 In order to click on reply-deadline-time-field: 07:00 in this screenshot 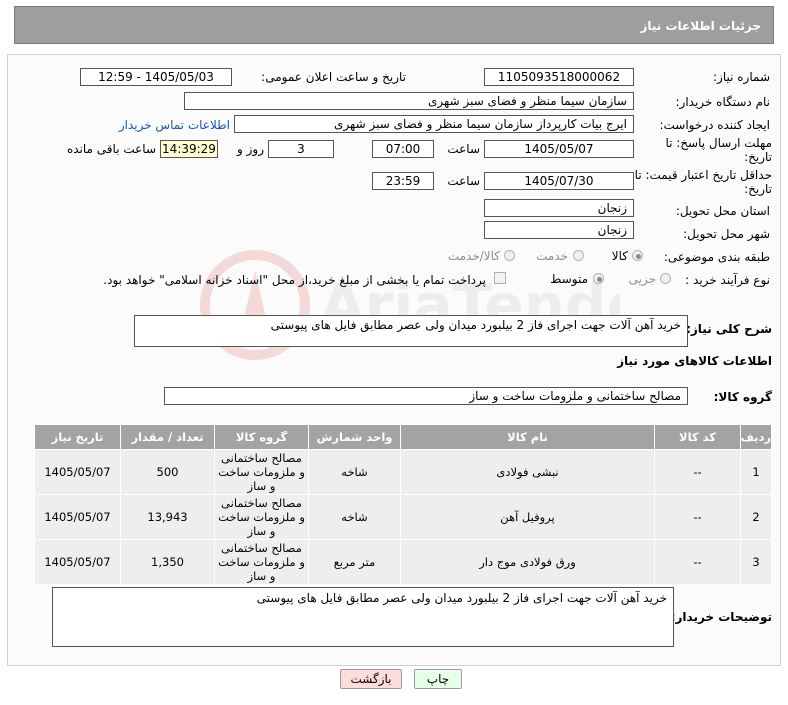, I will do `click(403, 149)`.